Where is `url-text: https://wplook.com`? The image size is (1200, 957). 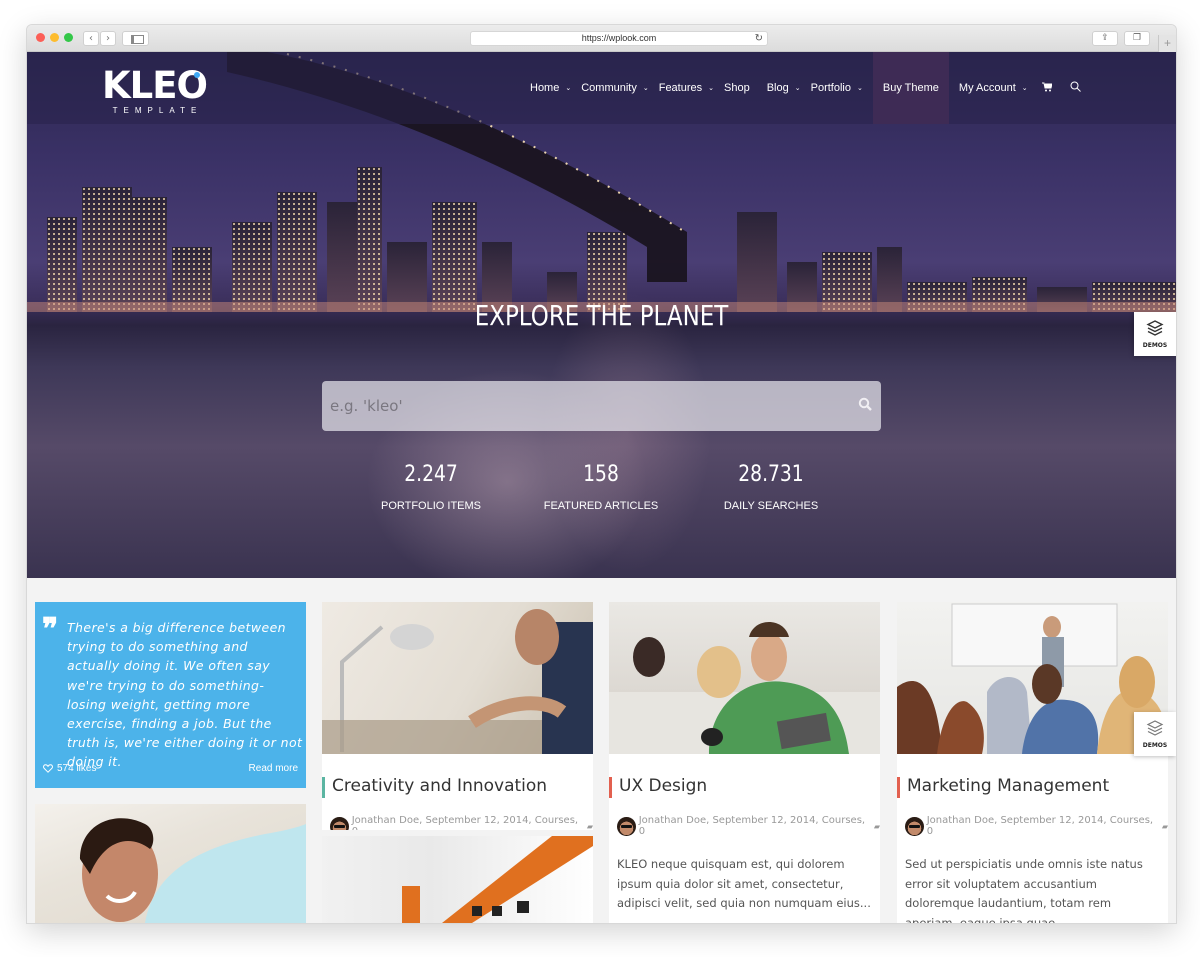 url-text: https://wplook.com is located at coordinates (619, 38).